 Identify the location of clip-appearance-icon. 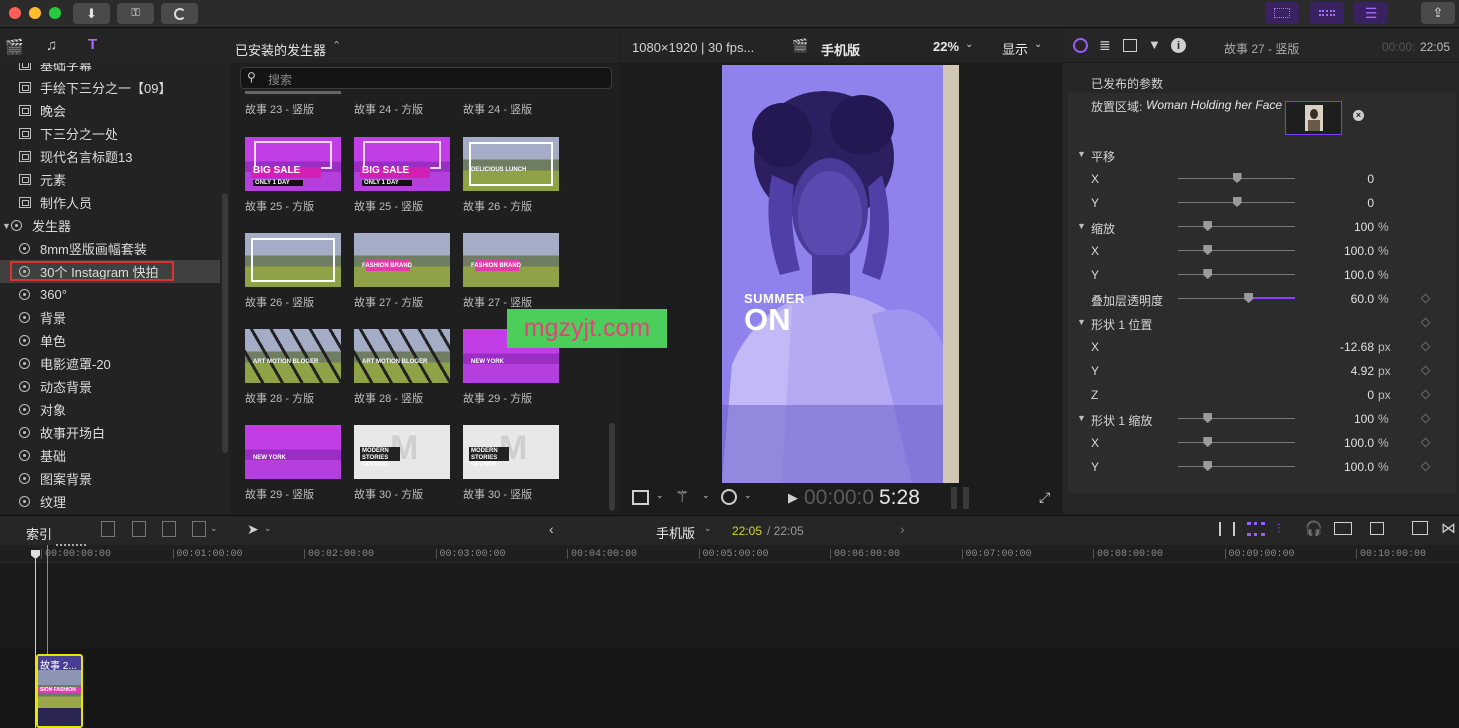
(1377, 528).